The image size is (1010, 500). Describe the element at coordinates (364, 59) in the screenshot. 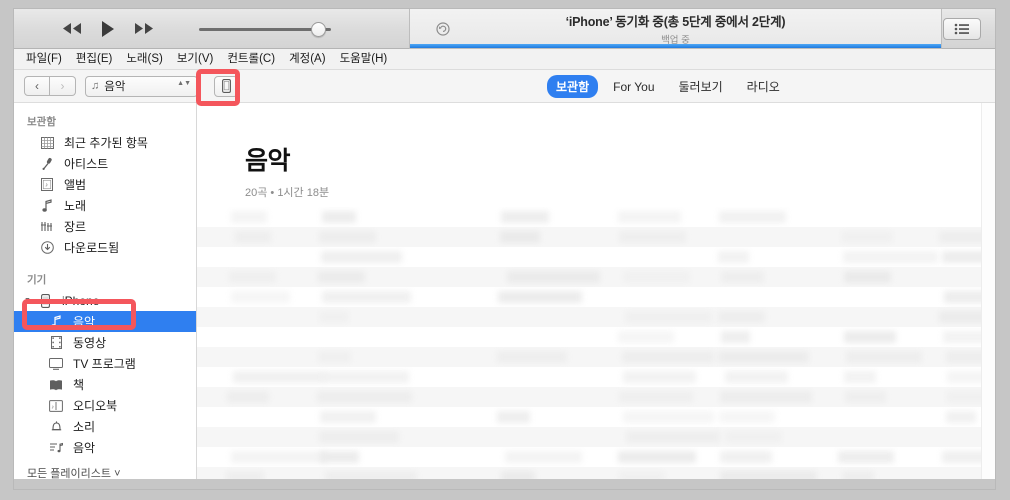

I see `menu-help: 도움말(H)` at that location.